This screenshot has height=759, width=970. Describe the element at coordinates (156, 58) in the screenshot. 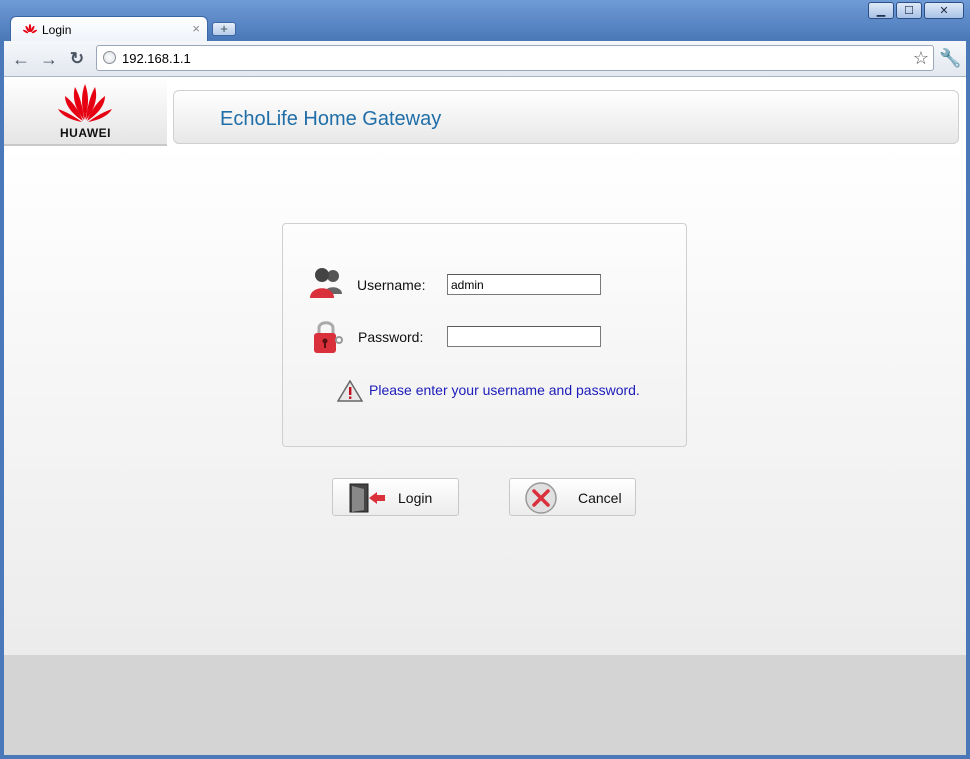

I see `url-text: 192.168.1.1` at that location.